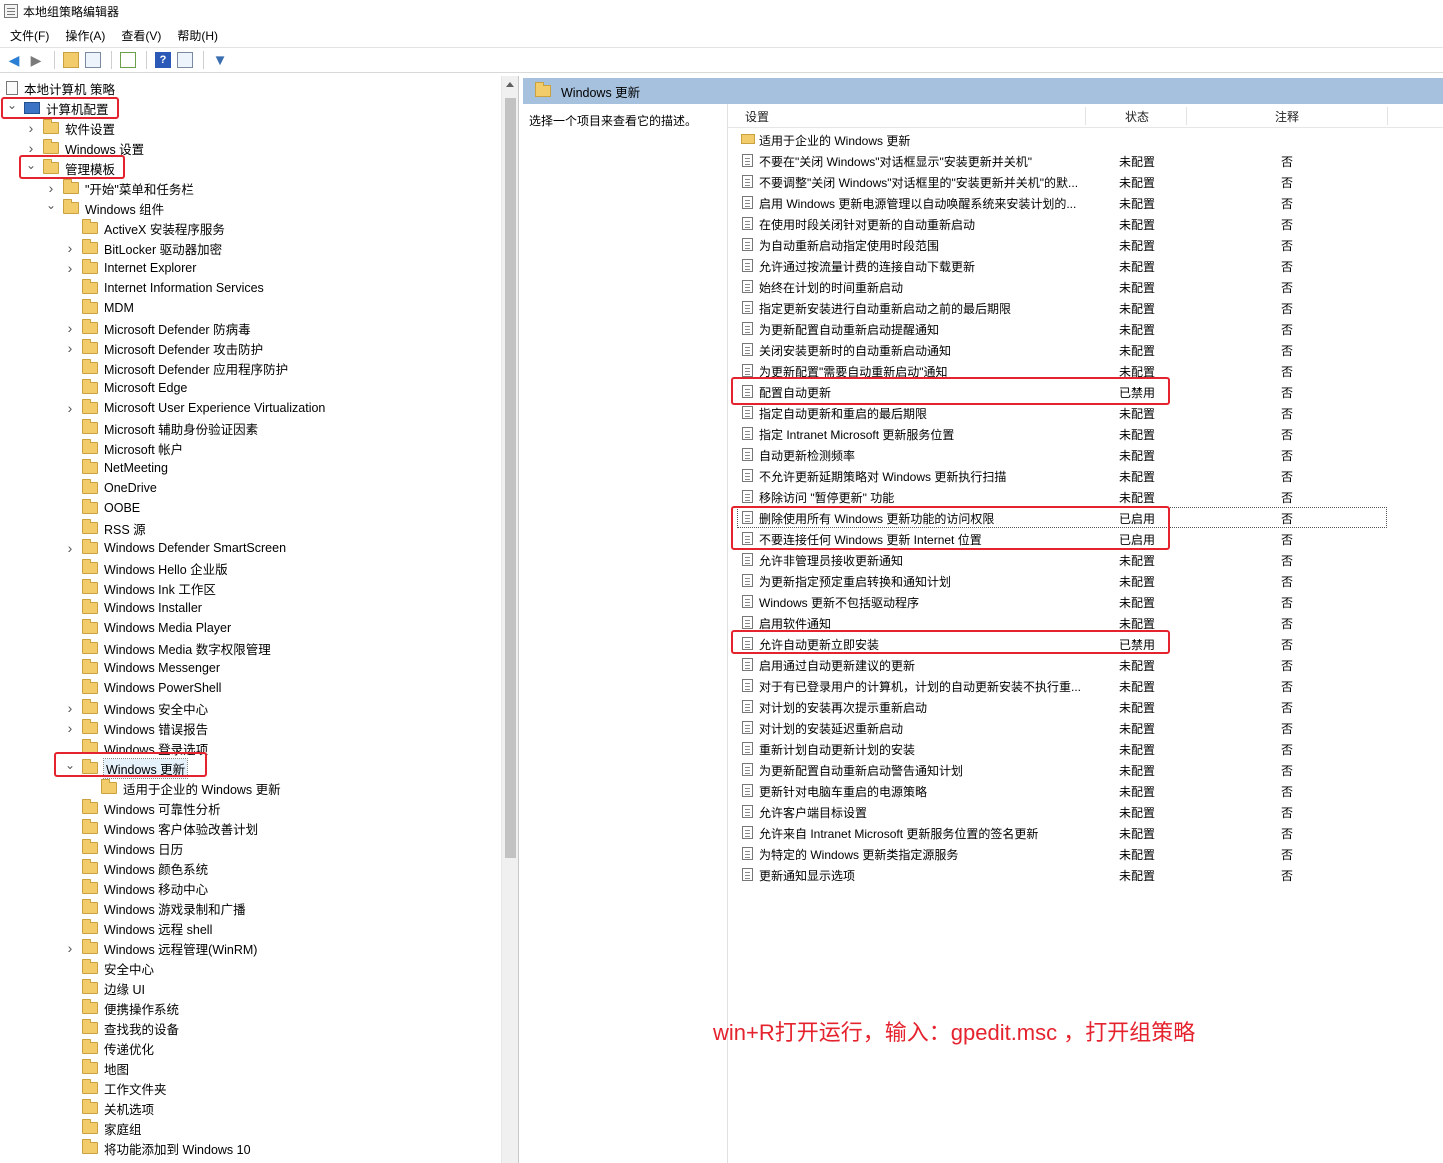 This screenshot has height=1163, width=1443. Describe the element at coordinates (29, 35) in the screenshot. I see `menu-file: 文件(F)` at that location.